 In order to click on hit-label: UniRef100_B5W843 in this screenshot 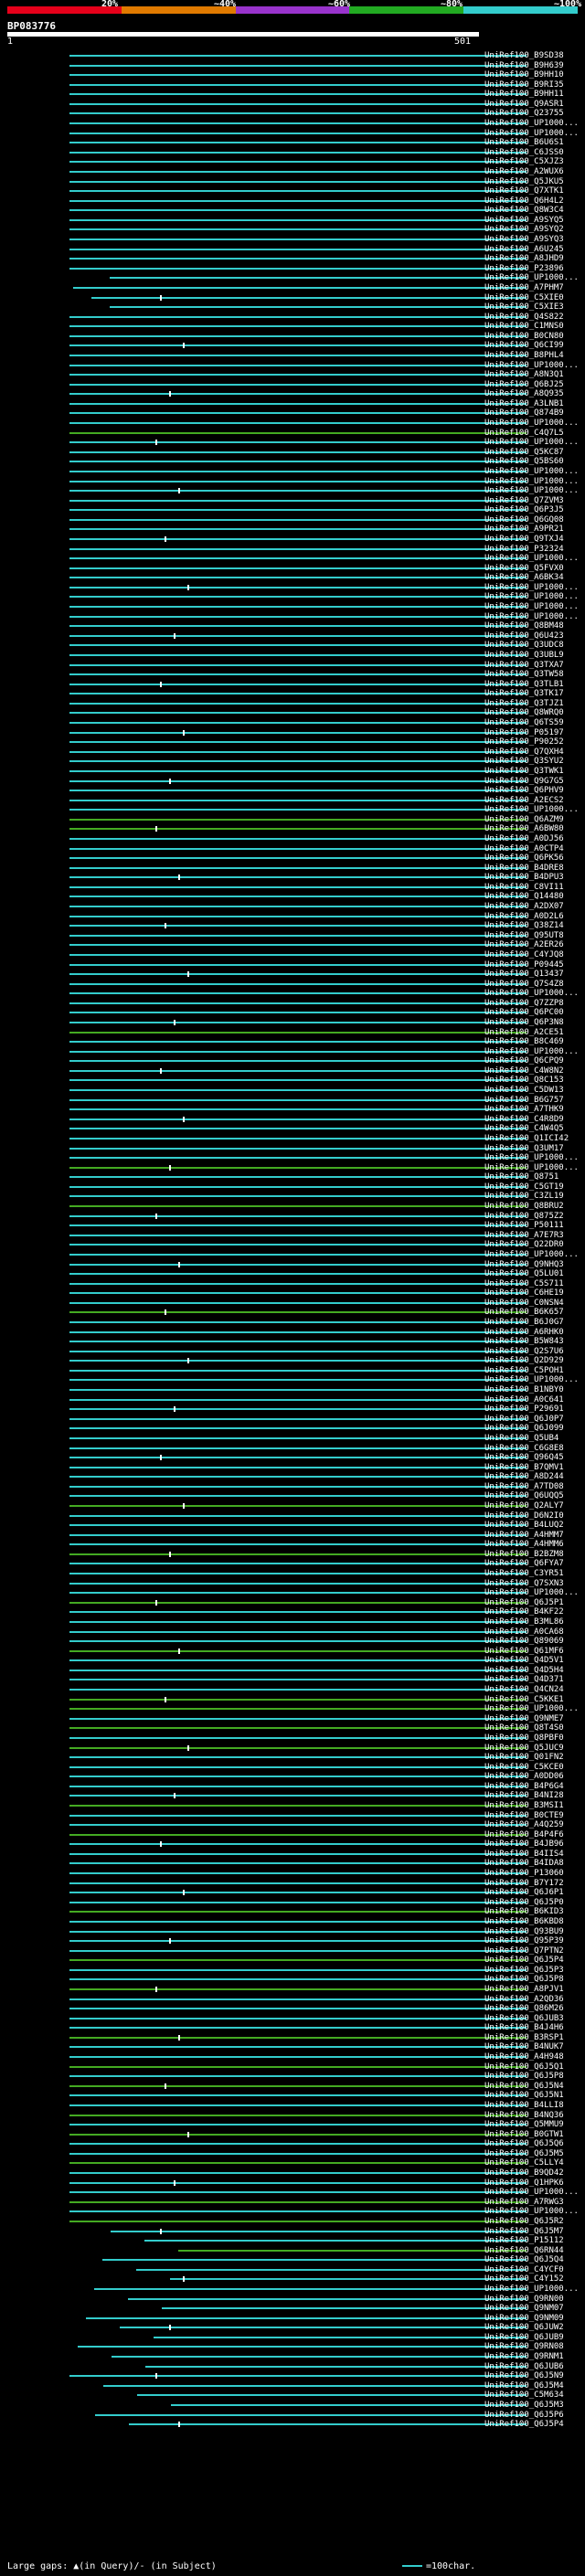, I will do `click(524, 1342)`.